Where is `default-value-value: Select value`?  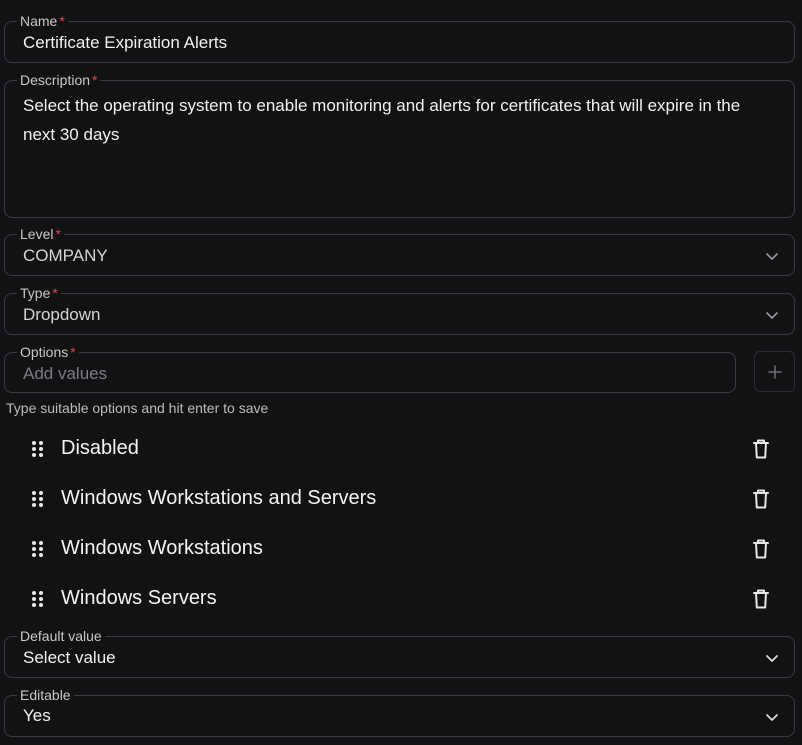 default-value-value: Select value is located at coordinates (69, 657).